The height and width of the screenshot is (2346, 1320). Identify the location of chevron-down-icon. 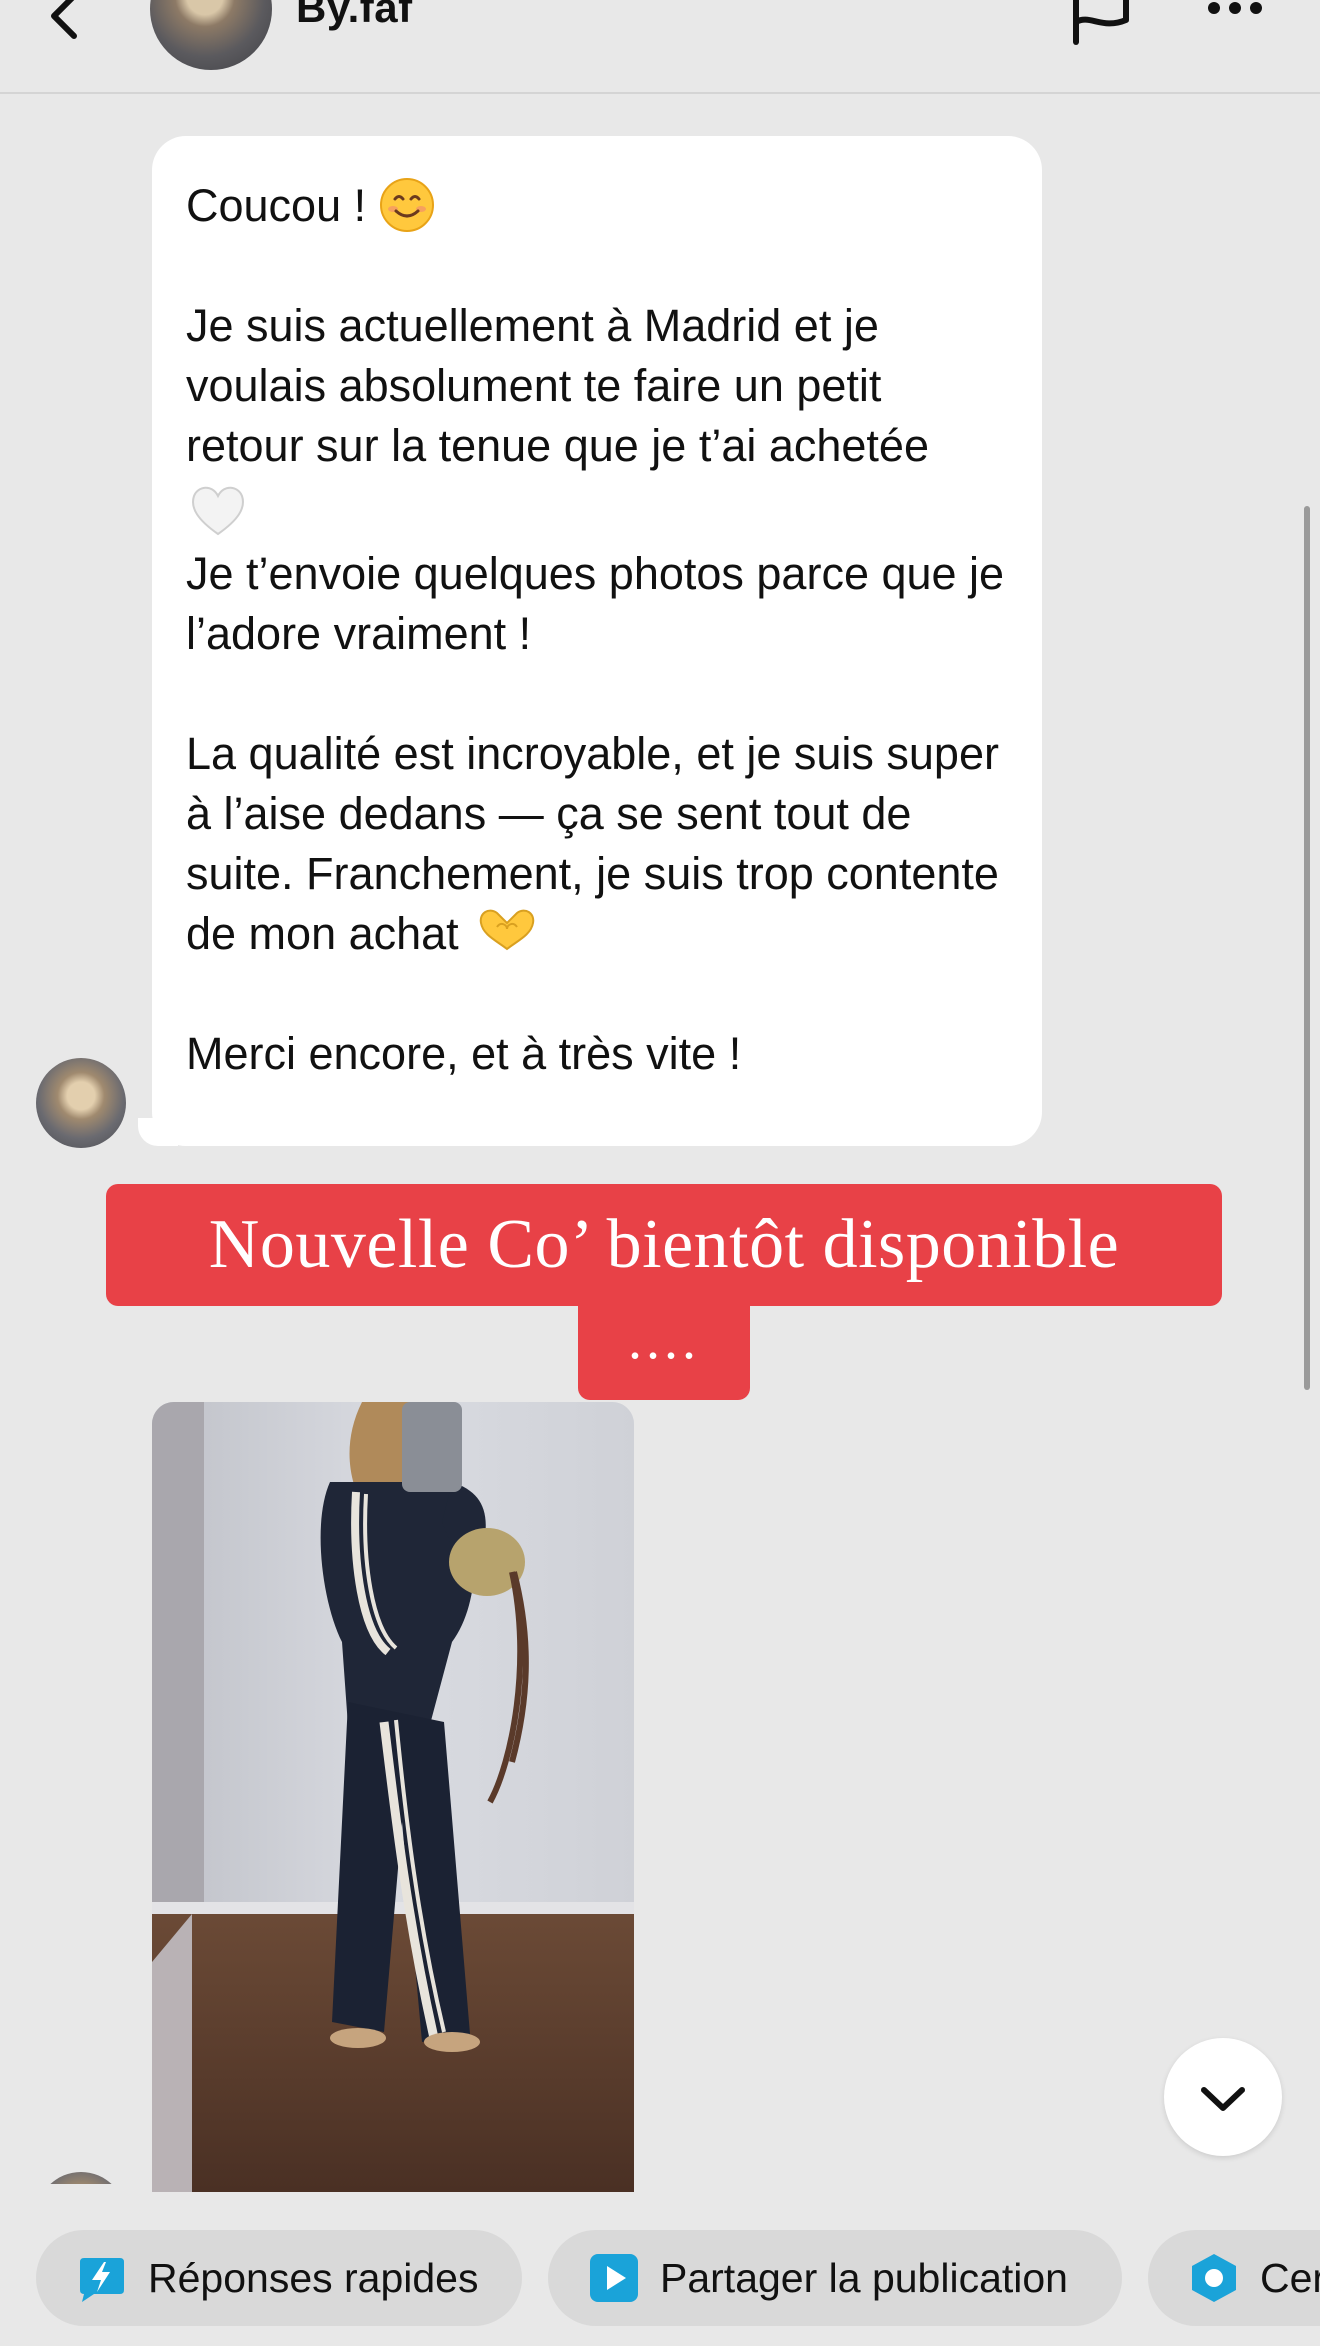
(1223, 2099).